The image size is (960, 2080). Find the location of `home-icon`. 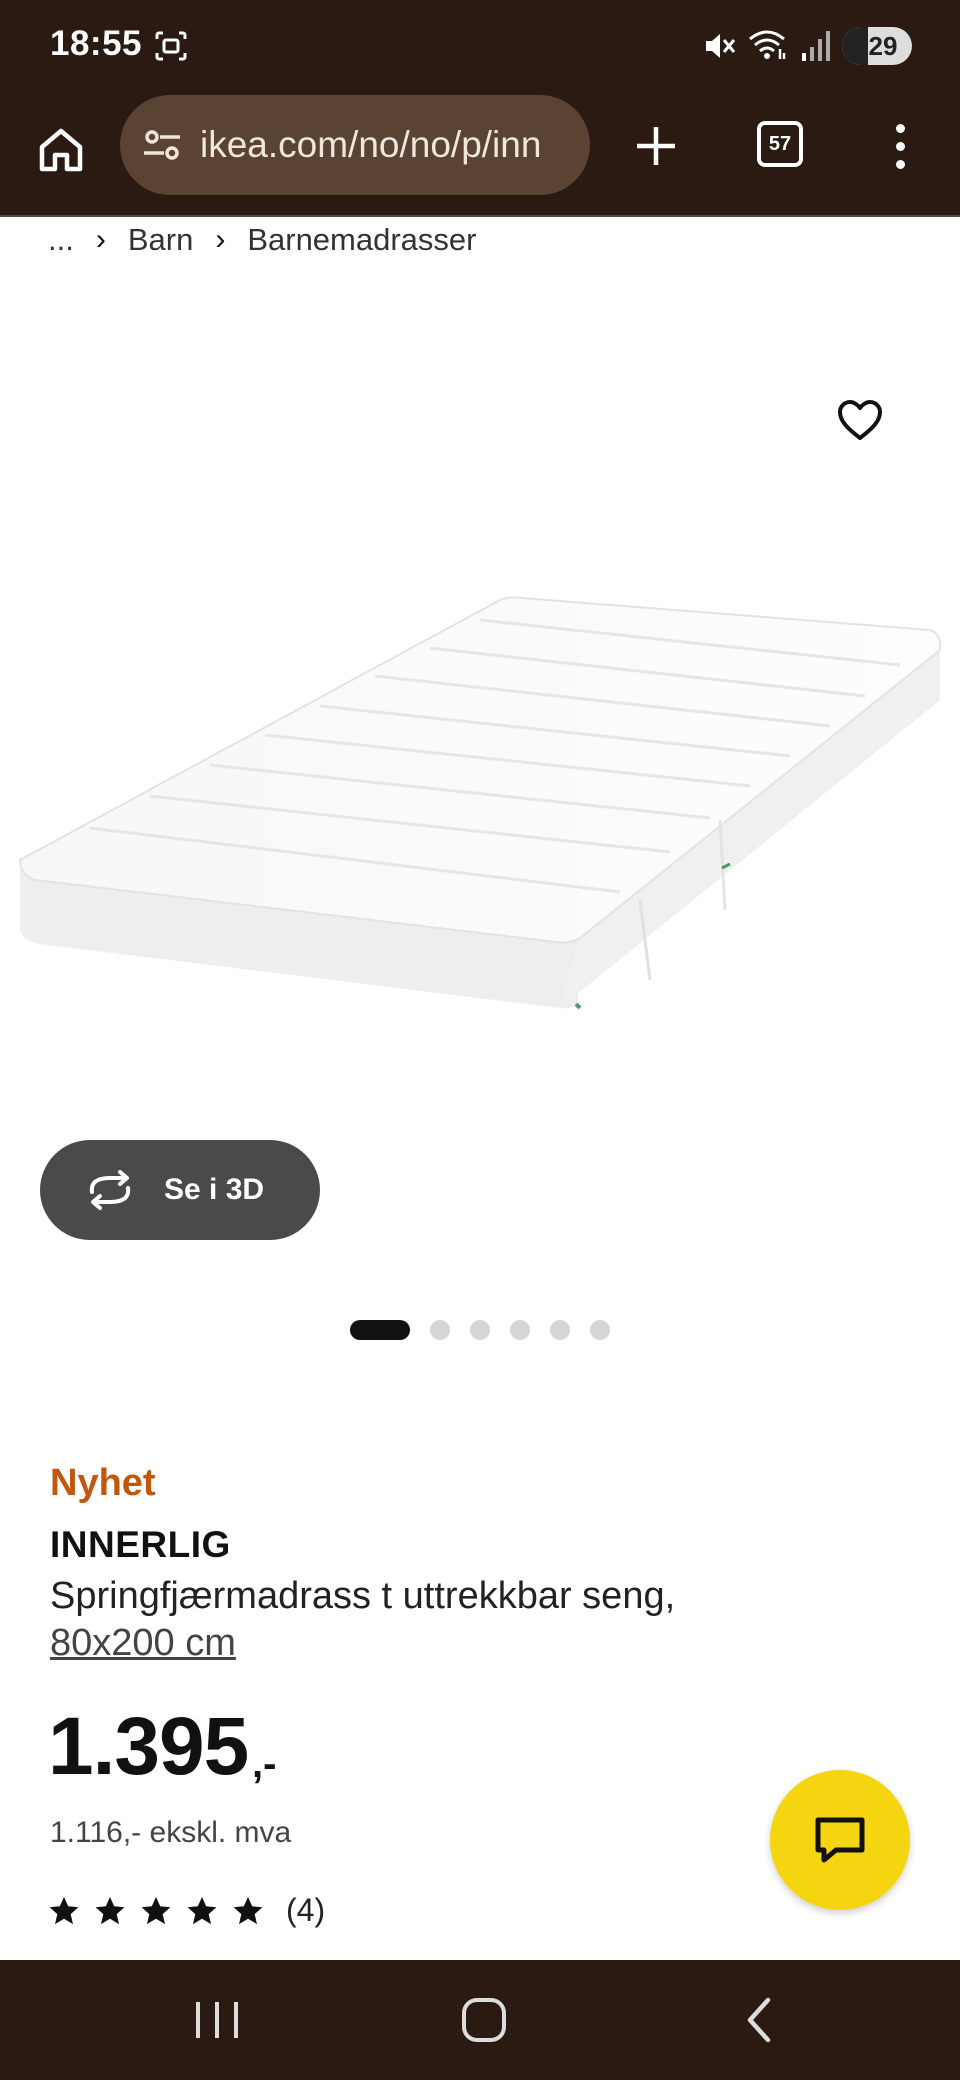

home-icon is located at coordinates (61, 150).